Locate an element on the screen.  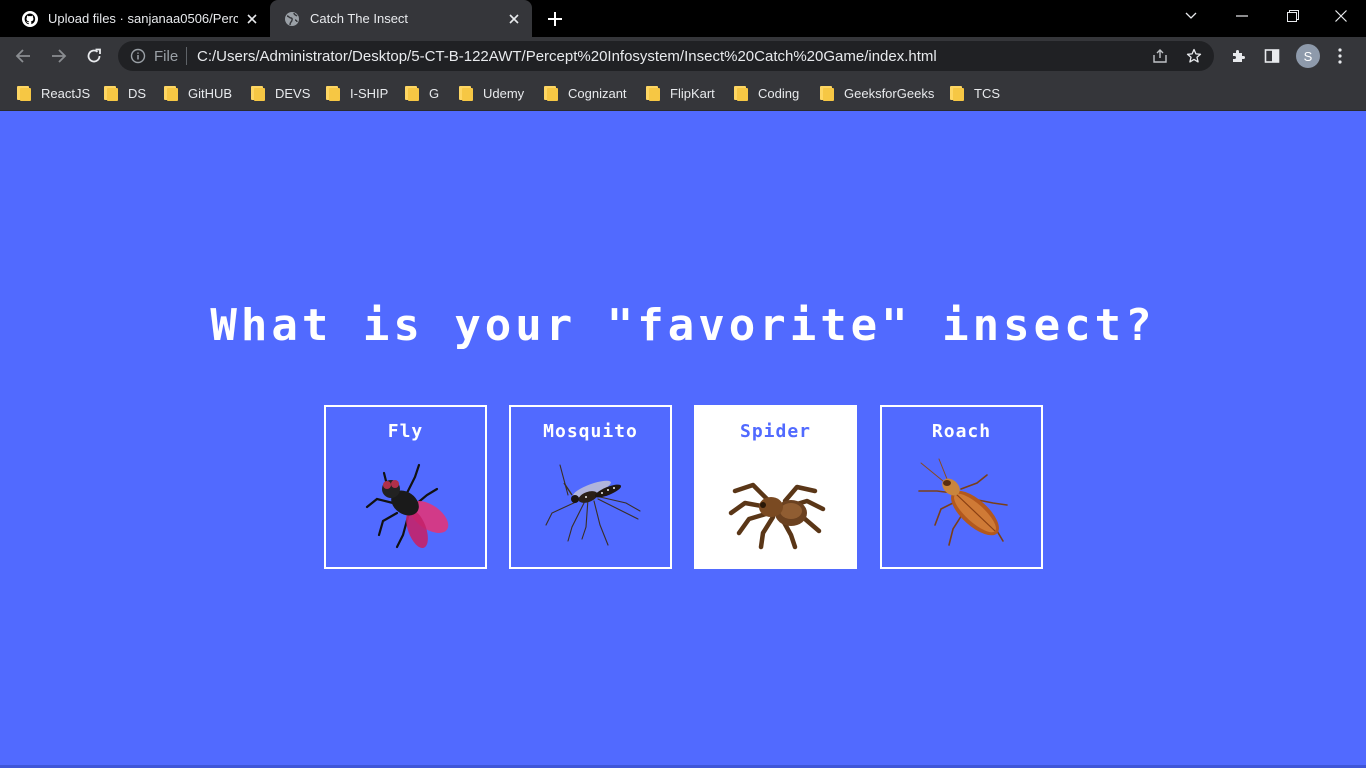
reload-button is located at coordinates (94, 56).